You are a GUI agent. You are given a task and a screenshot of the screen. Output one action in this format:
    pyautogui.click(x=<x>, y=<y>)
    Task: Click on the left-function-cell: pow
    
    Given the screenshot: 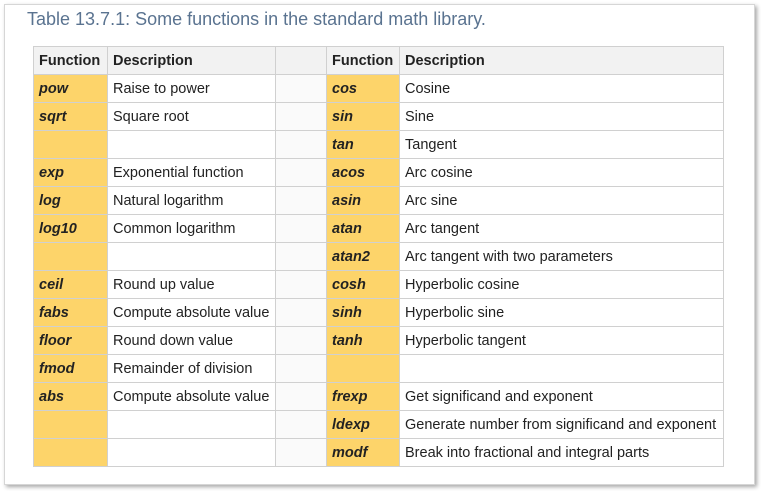 What is the action you would take?
    pyautogui.click(x=70, y=88)
    